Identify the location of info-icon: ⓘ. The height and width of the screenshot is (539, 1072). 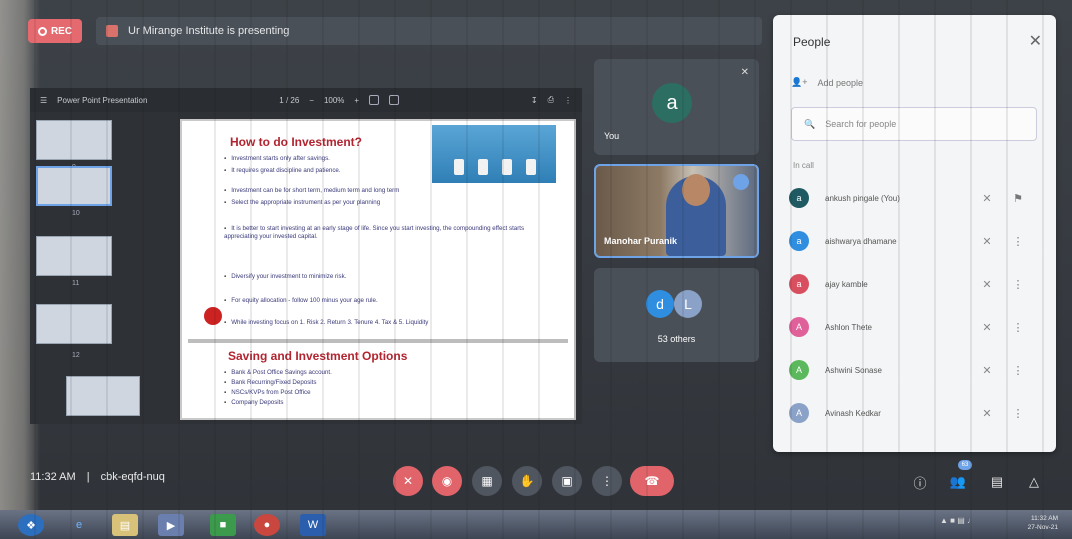
(920, 483).